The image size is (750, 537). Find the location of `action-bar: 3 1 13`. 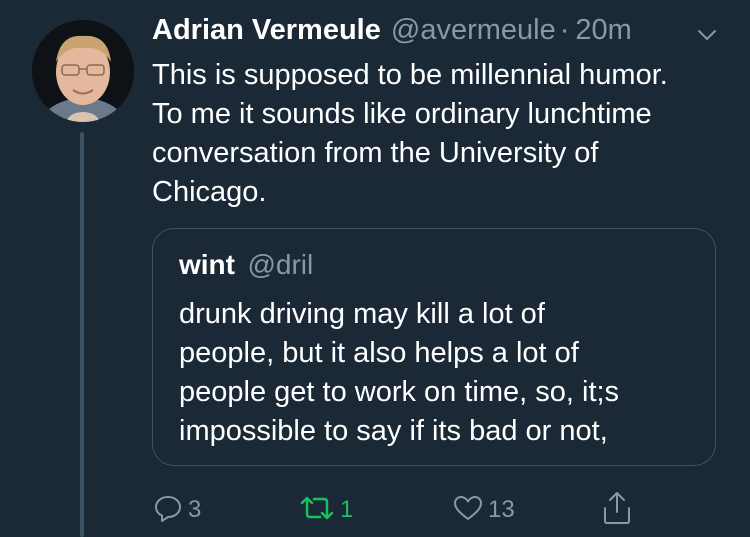

action-bar: 3 1 13 is located at coordinates (412, 510).